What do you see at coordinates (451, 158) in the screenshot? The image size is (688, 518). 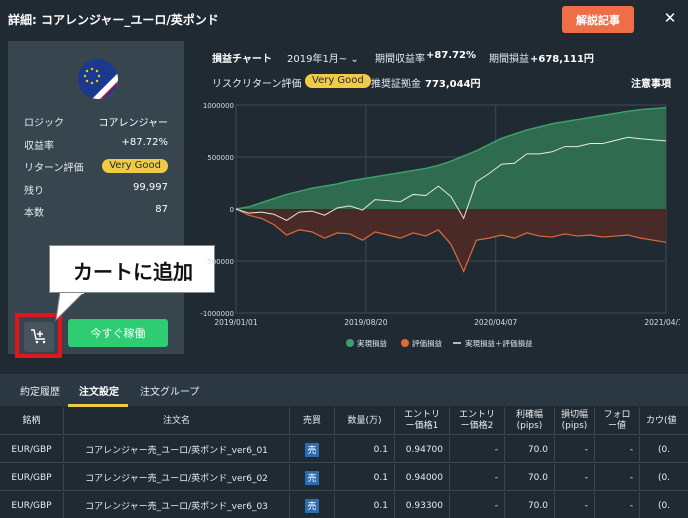 I see `realized-area` at bounding box center [451, 158].